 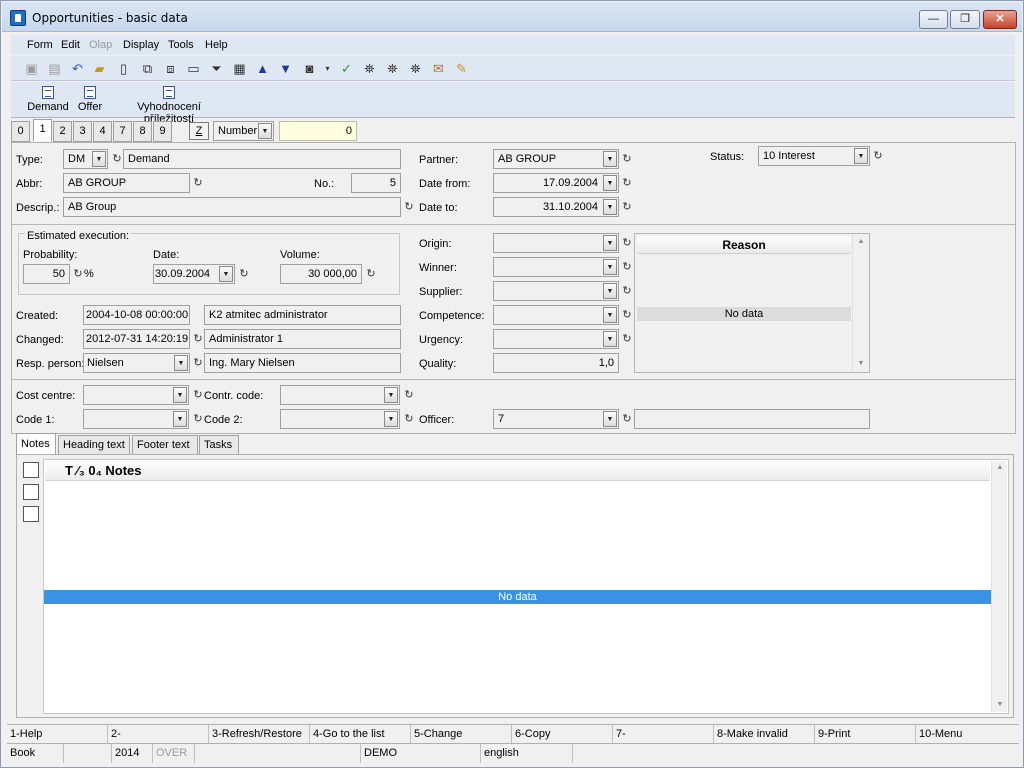 I want to click on page-tab-3: 3, so click(x=82, y=131).